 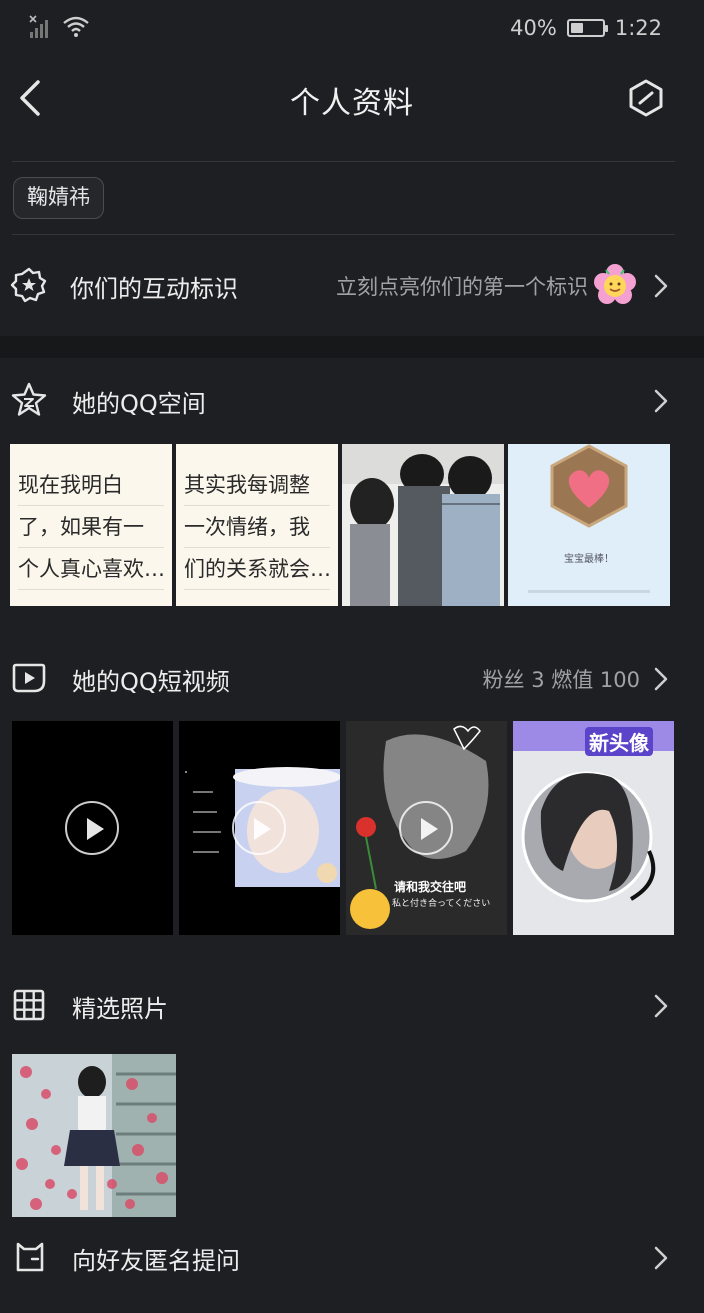 I want to click on profile-tag: 鞠婧祎, so click(x=58, y=198).